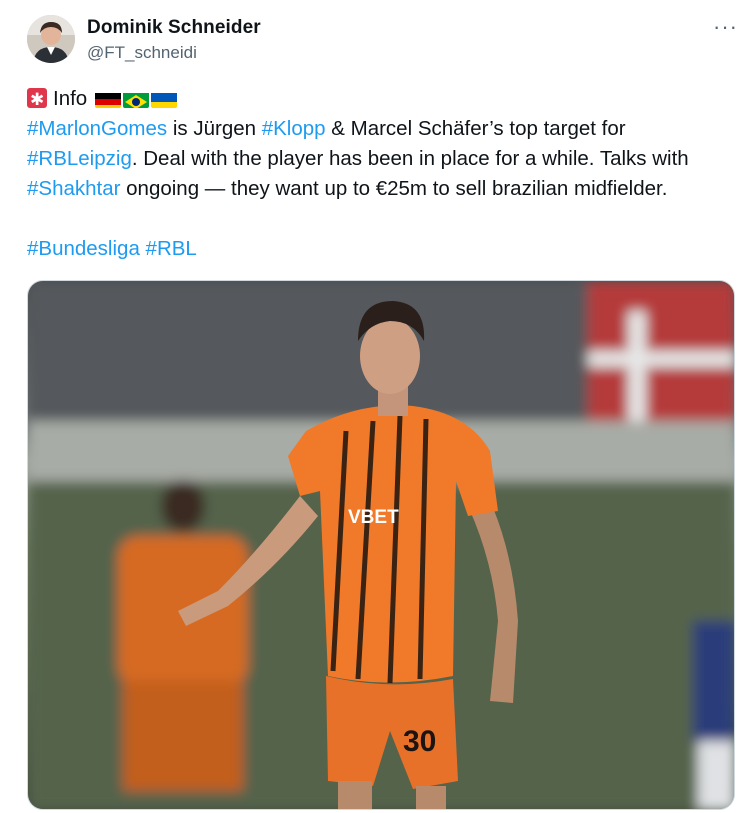 This screenshot has width=750, height=813. I want to click on brazil-flag-icon, so click(135, 99).